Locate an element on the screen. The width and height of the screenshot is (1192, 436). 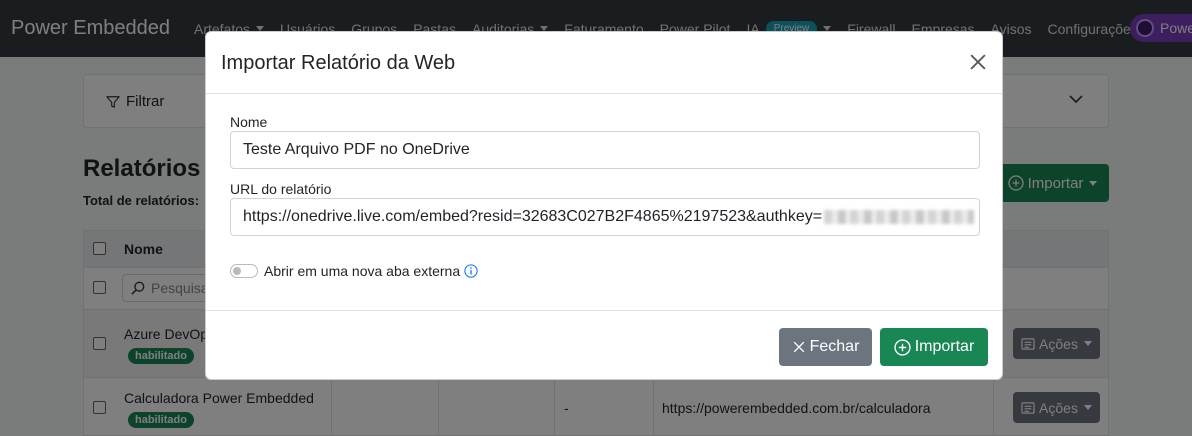
modal-title: Importar Relatório da Web is located at coordinates (338, 63).